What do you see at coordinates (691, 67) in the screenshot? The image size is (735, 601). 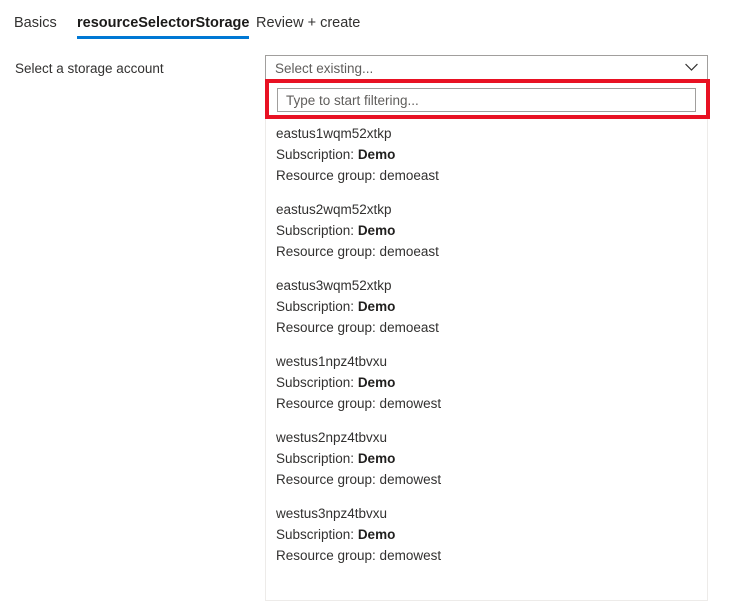 I see `chevron-down-icon` at bounding box center [691, 67].